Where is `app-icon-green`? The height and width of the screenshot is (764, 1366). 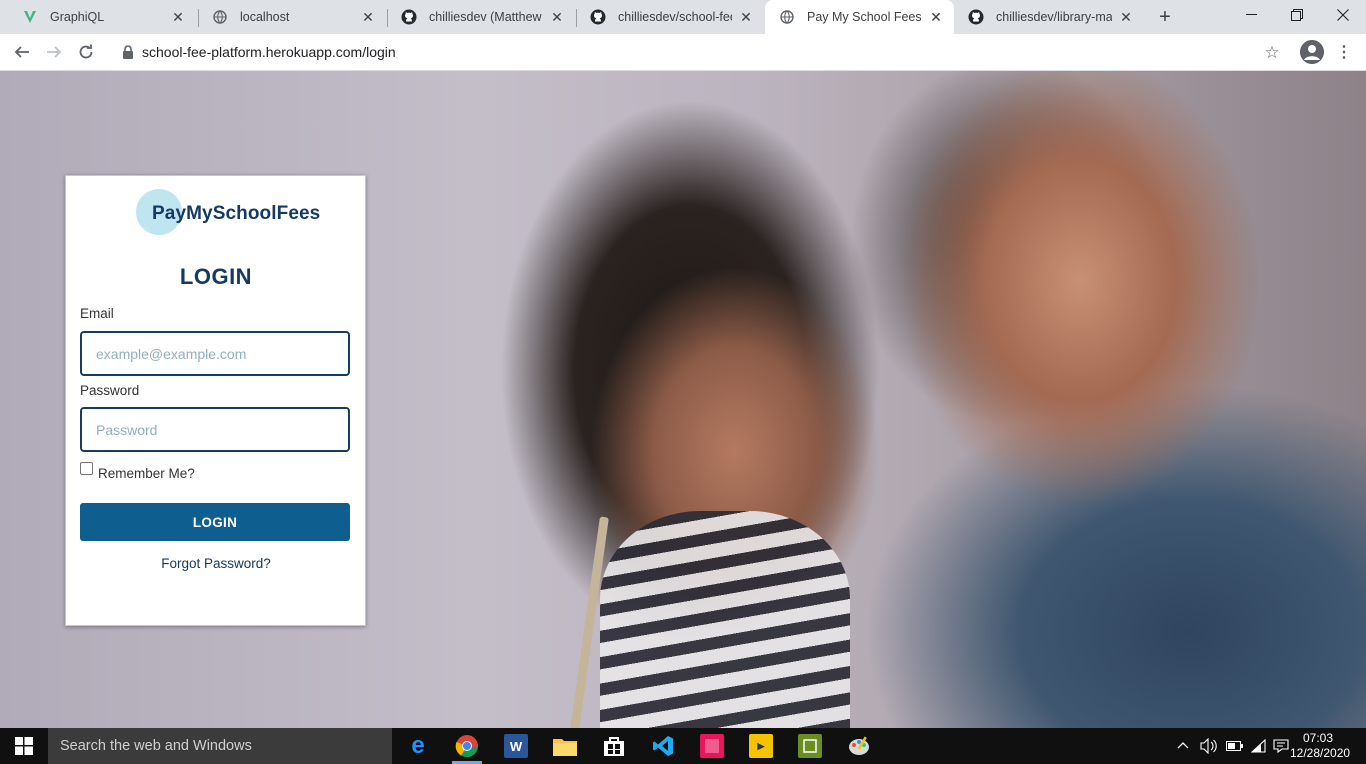 app-icon-green is located at coordinates (810, 746).